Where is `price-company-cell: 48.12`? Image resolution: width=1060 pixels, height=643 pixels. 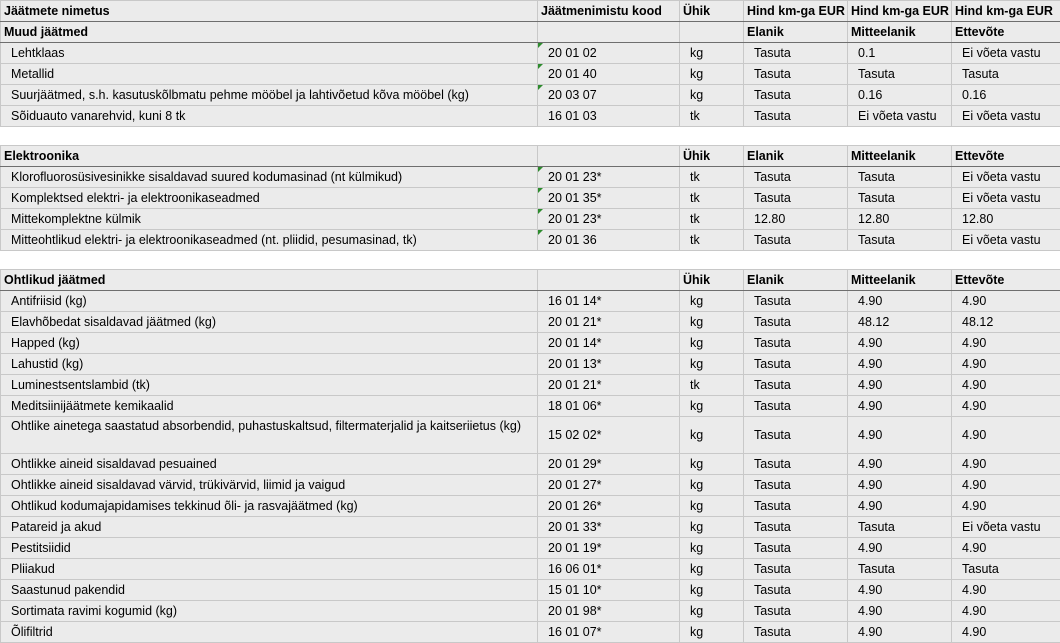
price-company-cell: 48.12 is located at coordinates (1006, 322).